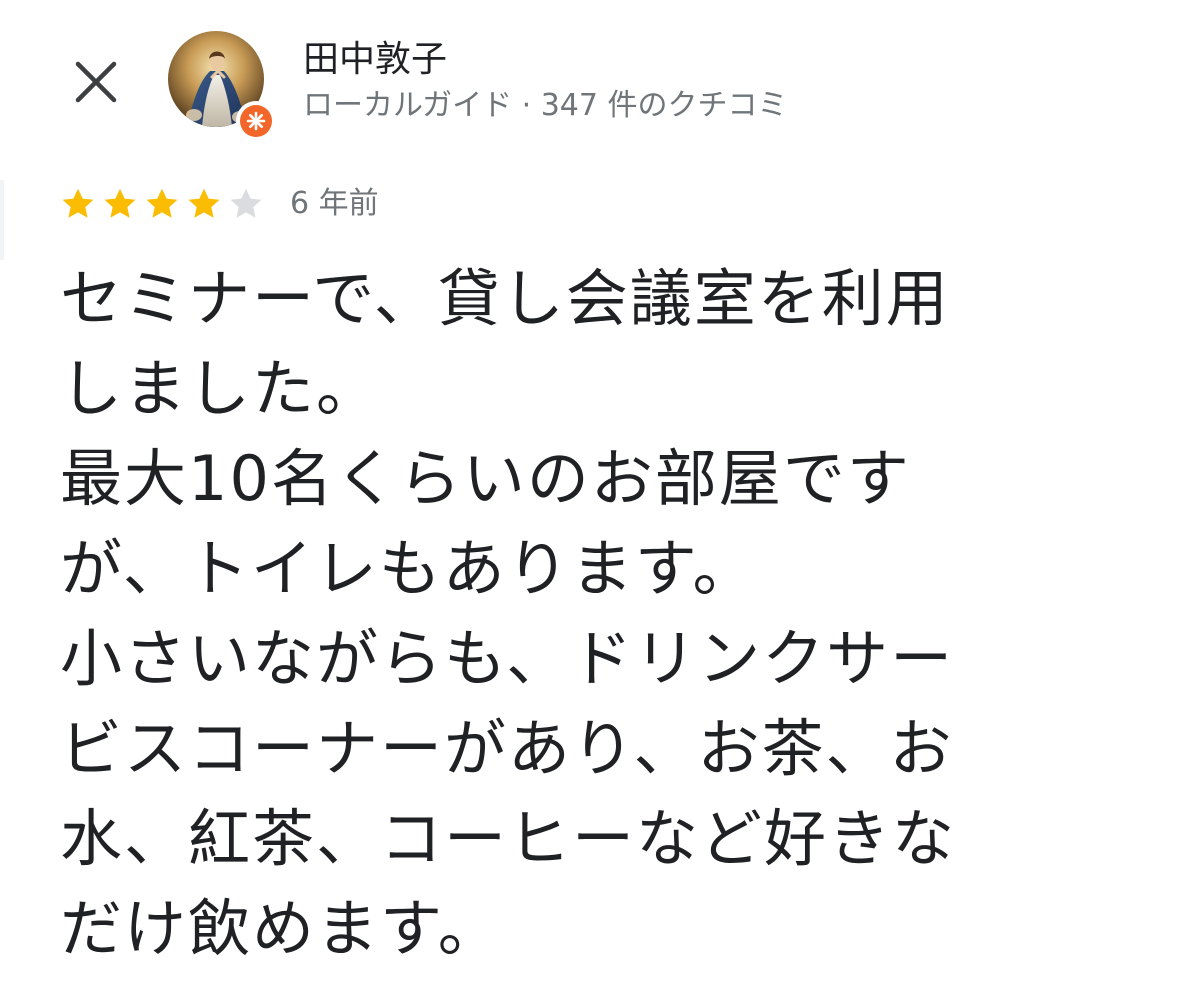 This screenshot has width=1179, height=995. Describe the element at coordinates (220, 388) in the screenshot. I see `review-text-line: しました。` at that location.